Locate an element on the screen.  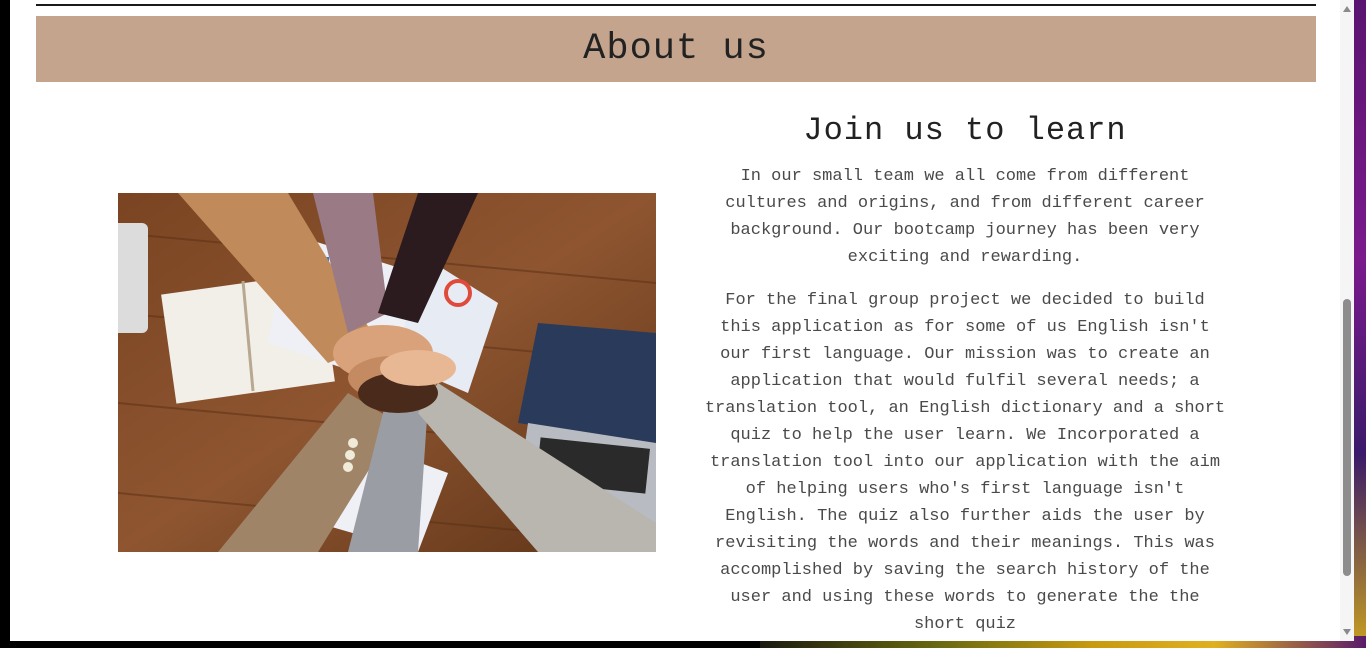
section-heading: Join us to learn is located at coordinates (965, 130).